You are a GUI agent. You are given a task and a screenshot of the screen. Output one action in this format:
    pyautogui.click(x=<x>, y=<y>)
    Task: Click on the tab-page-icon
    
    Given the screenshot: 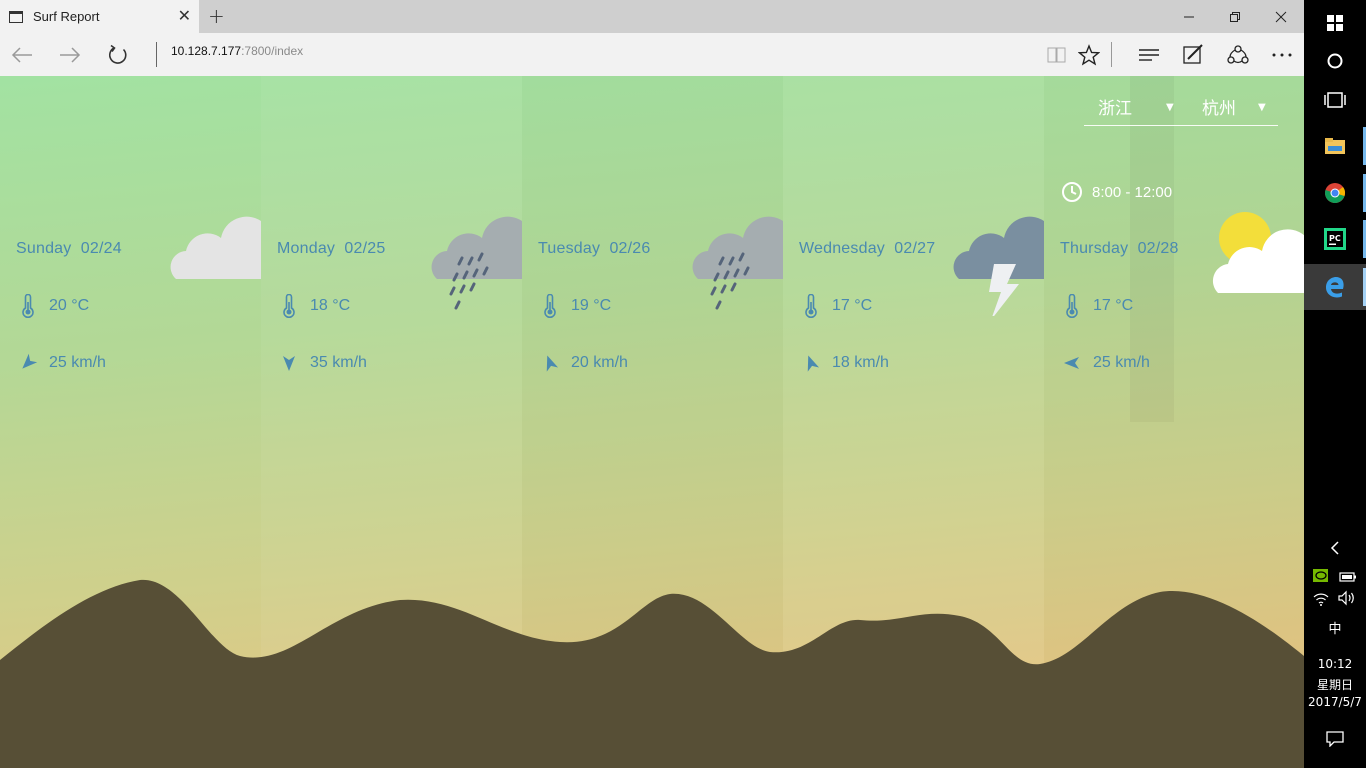 What is the action you would take?
    pyautogui.click(x=16, y=16)
    